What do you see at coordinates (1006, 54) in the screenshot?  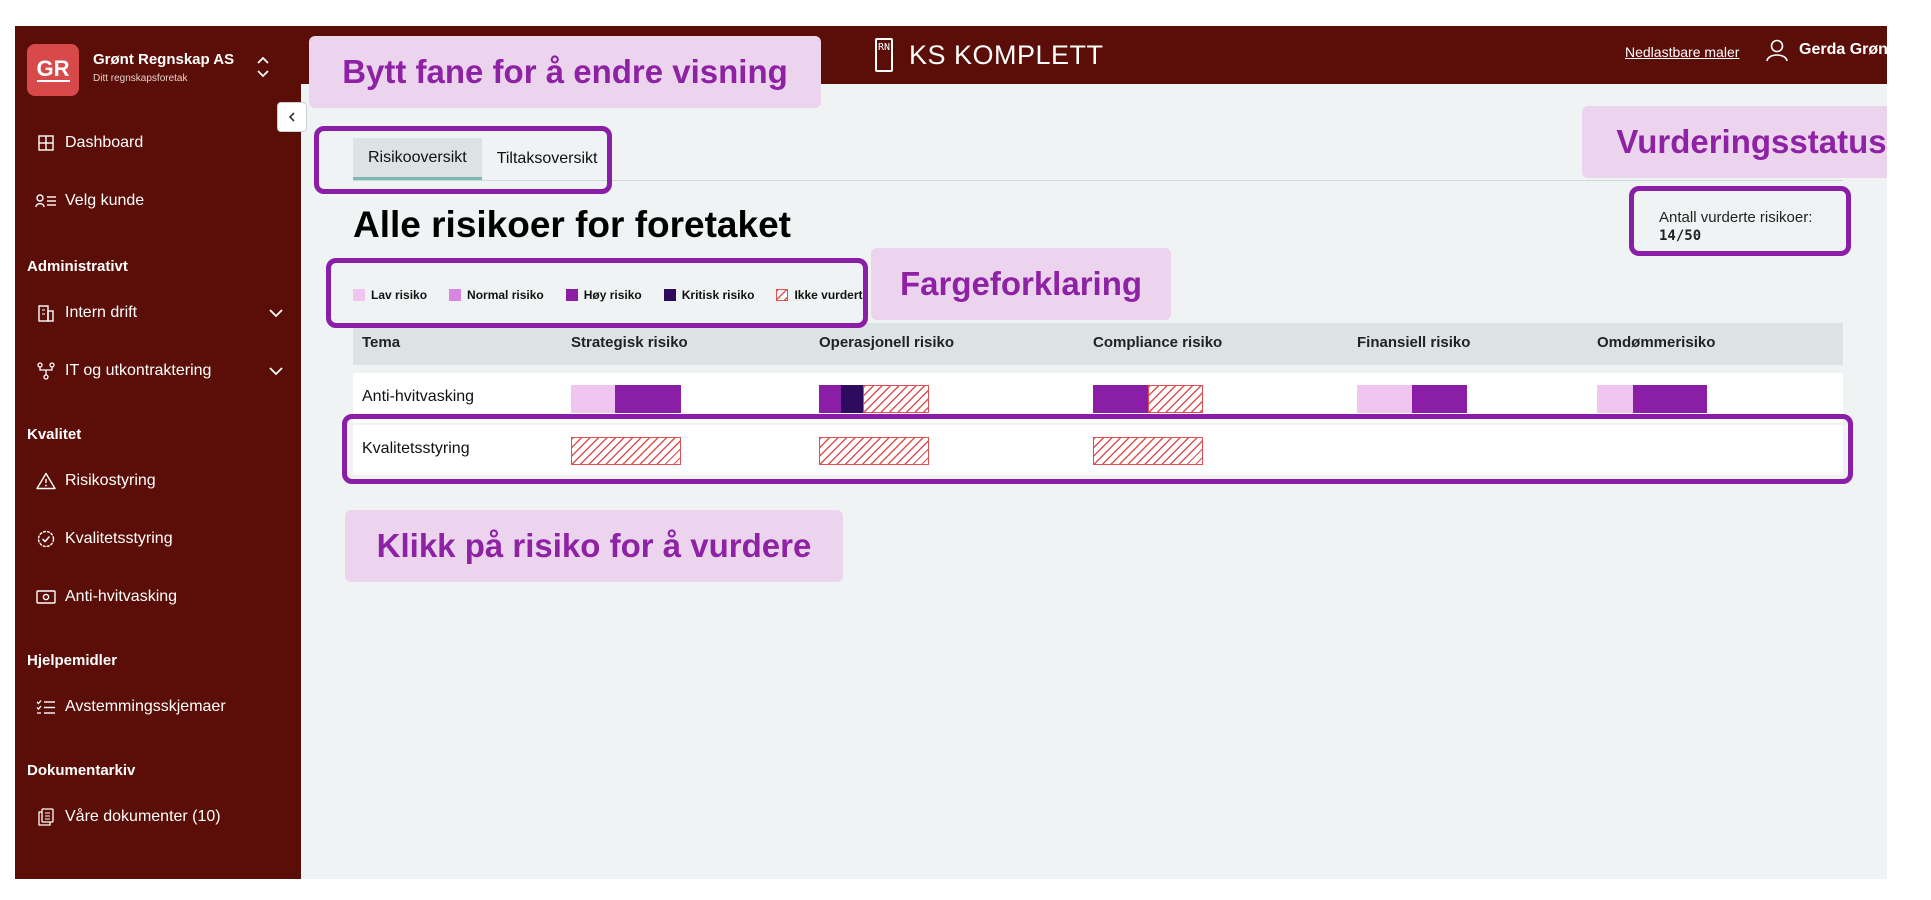 I see `brand-name: KS KOMPLETT` at bounding box center [1006, 54].